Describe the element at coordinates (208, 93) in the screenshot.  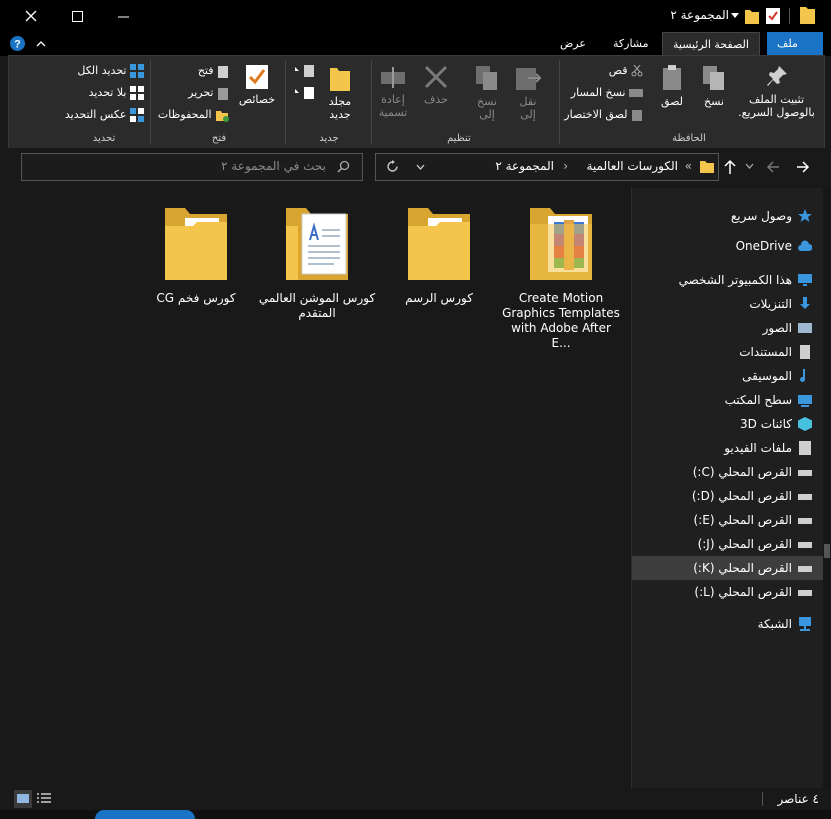
I see `edit-button: تحرير` at that location.